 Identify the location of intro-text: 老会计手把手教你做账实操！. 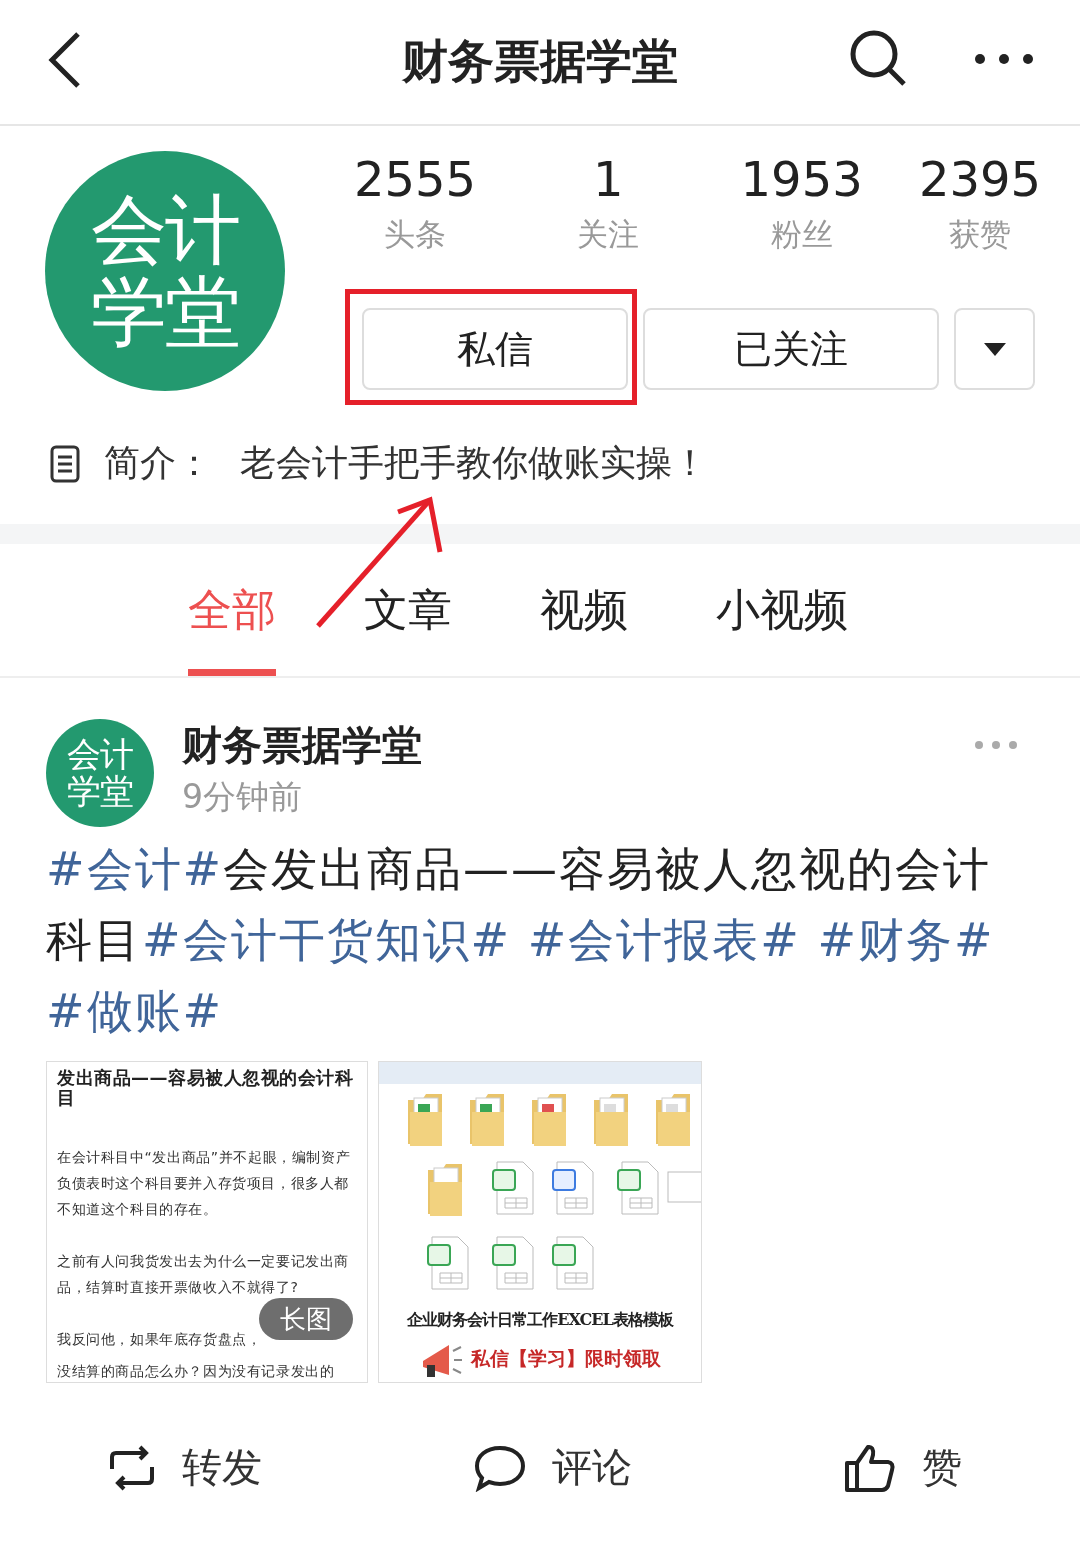
(474, 463).